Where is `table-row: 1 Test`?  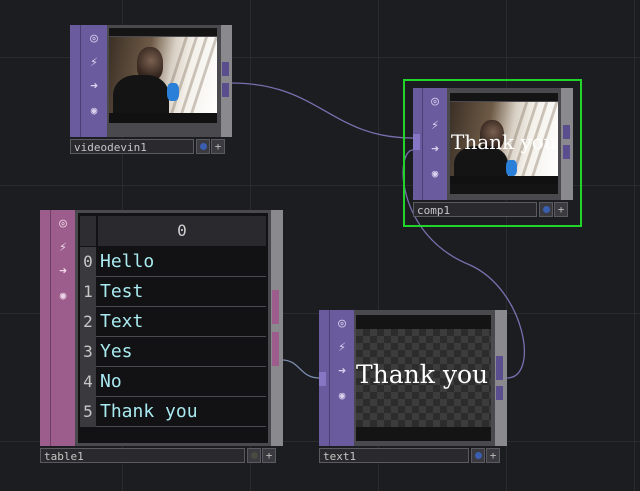
table-row: 1 Test is located at coordinates (173, 292).